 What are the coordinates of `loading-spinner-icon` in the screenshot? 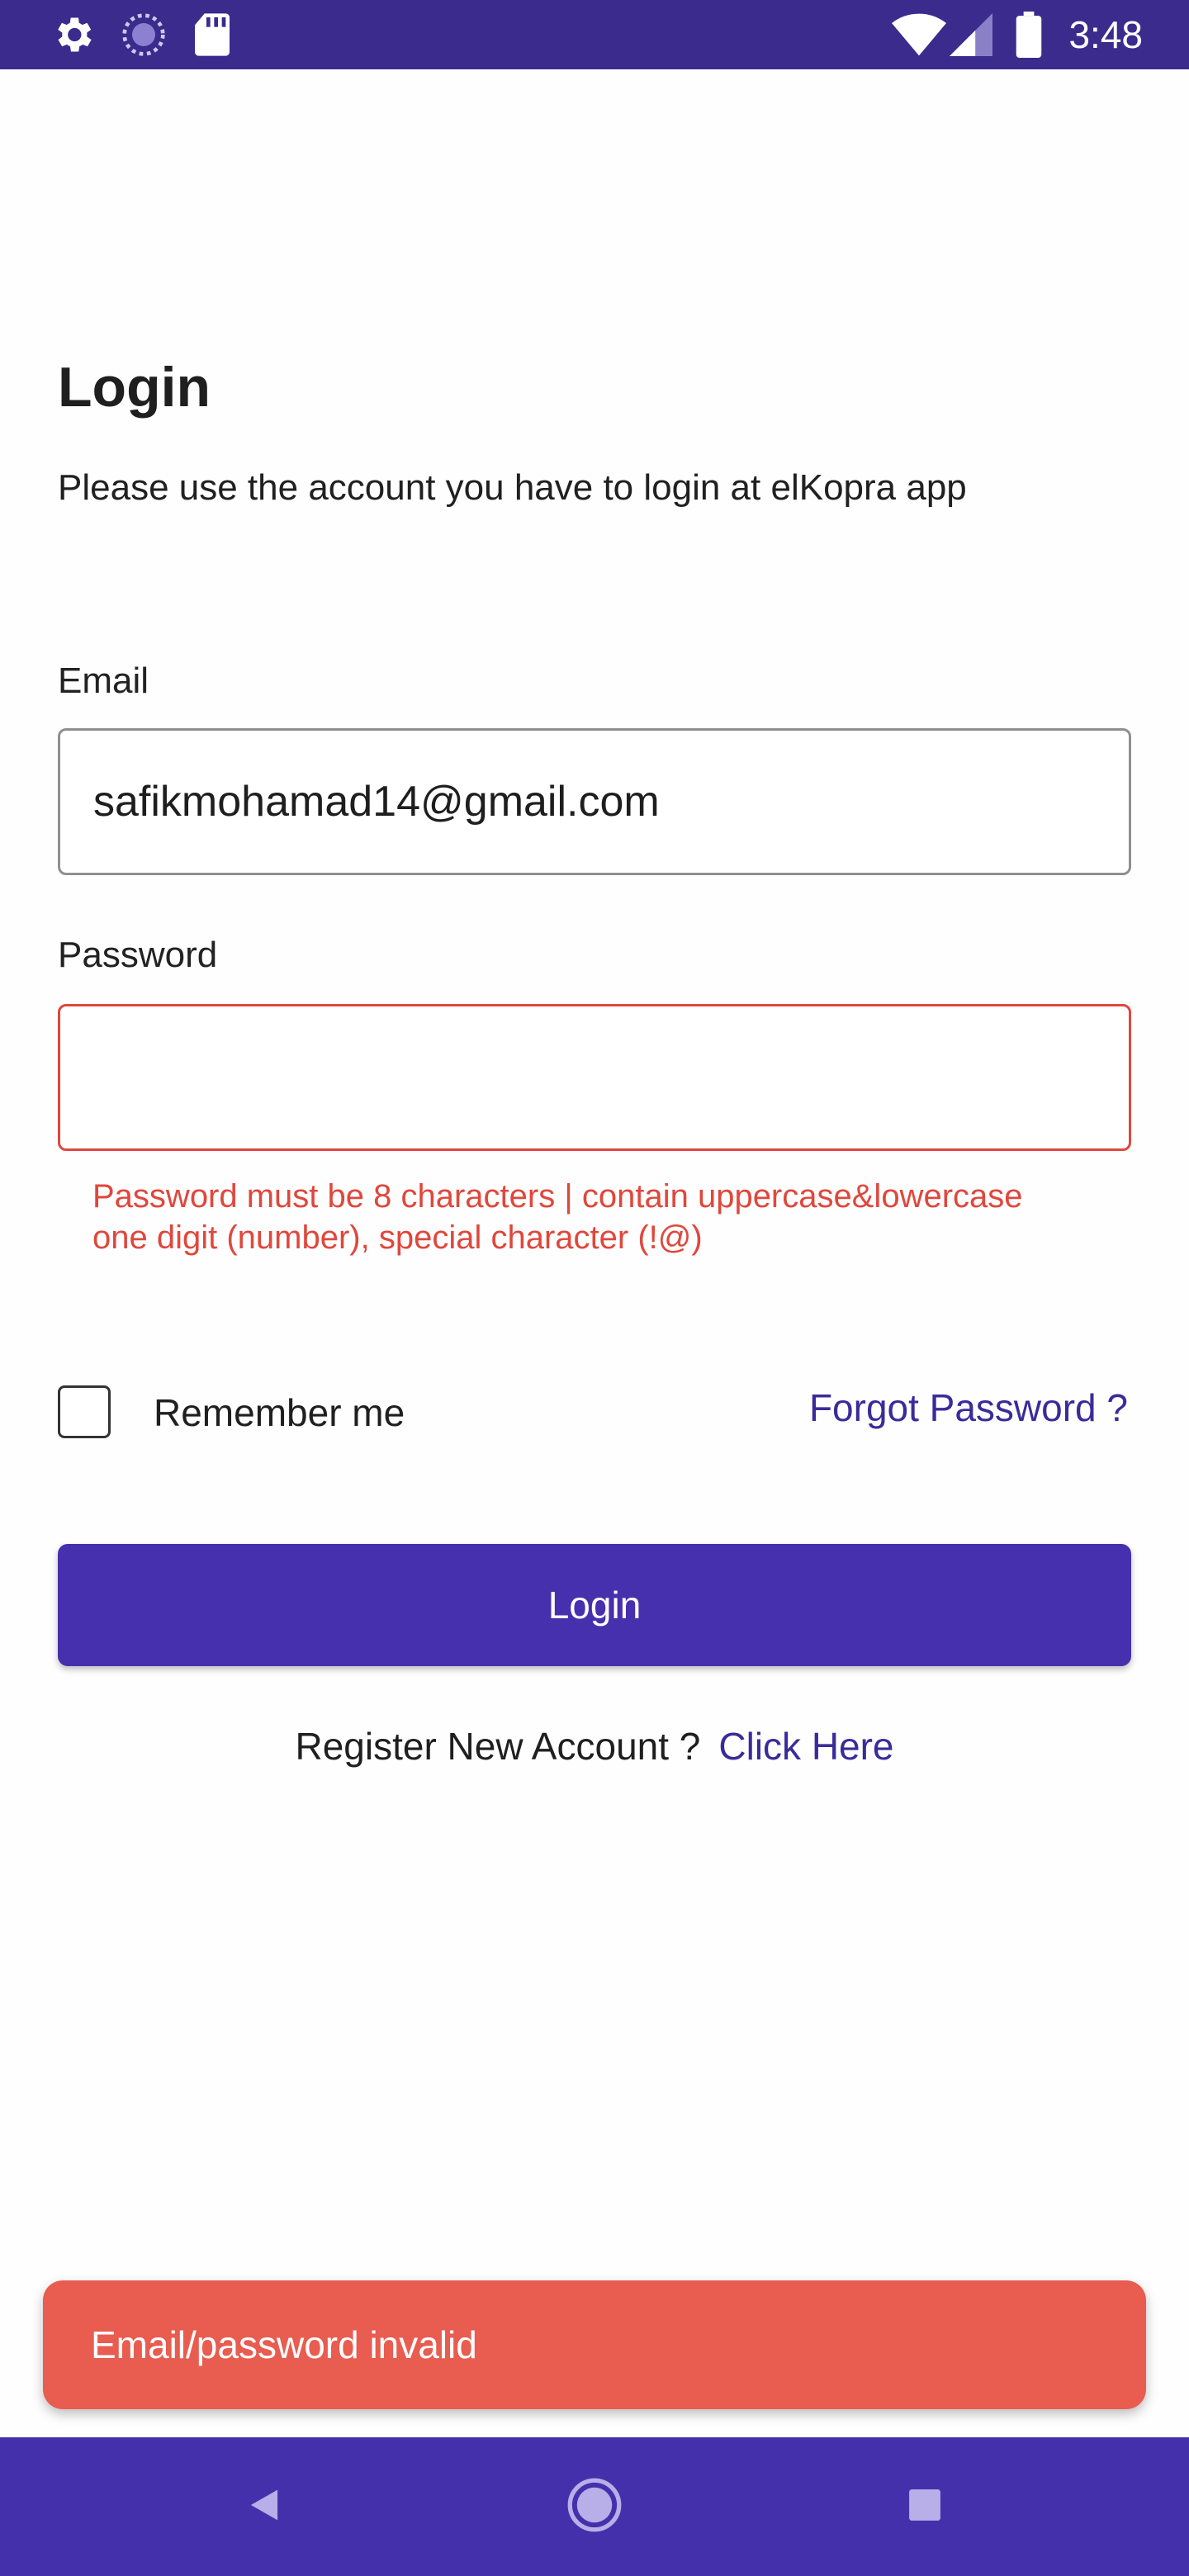 It's located at (144, 37).